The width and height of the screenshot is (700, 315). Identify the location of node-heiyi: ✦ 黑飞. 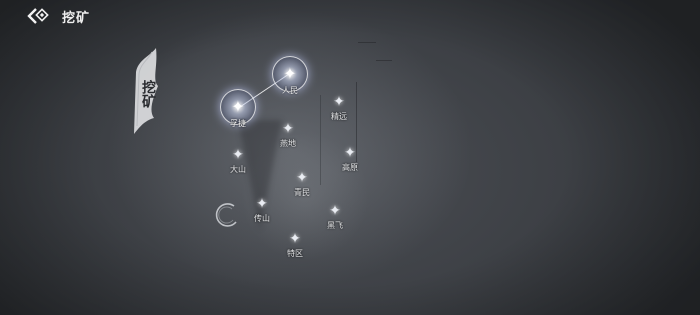
(335, 216).